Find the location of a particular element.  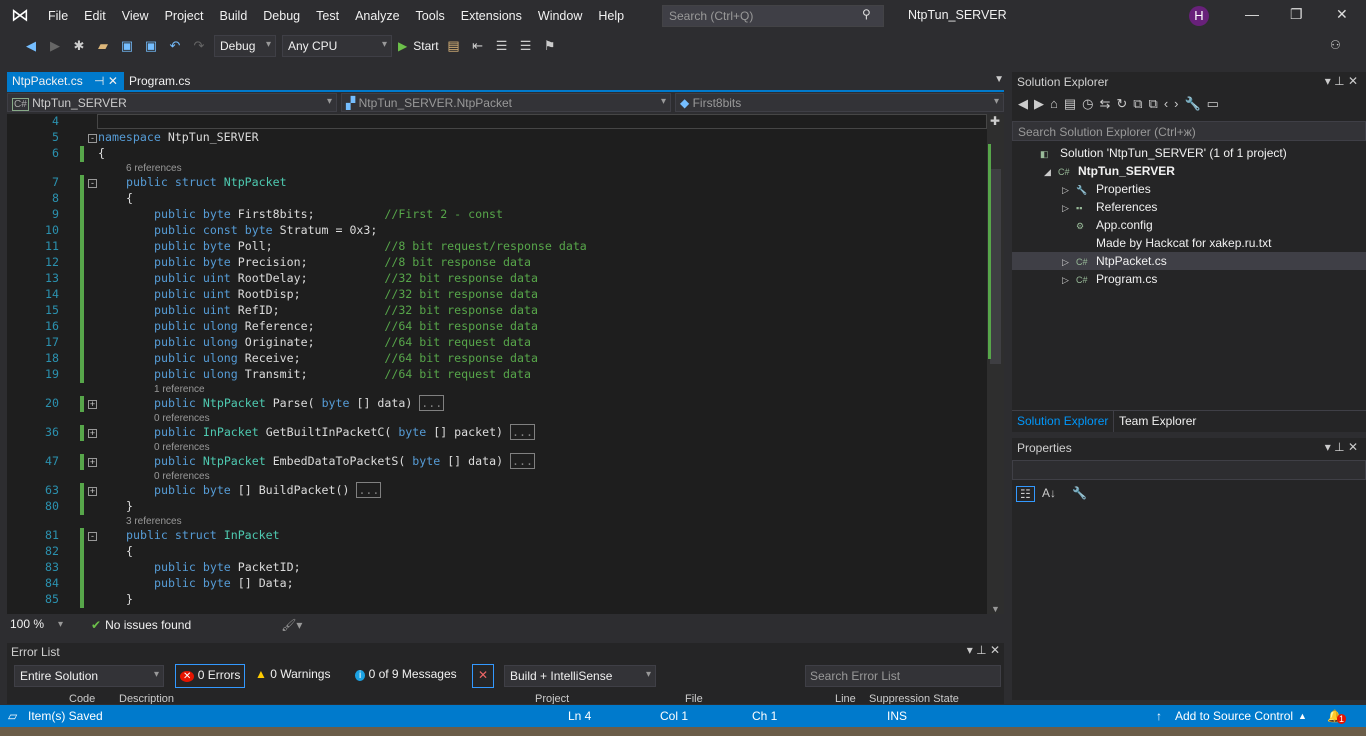

menu-project: Project is located at coordinates (184, 16).